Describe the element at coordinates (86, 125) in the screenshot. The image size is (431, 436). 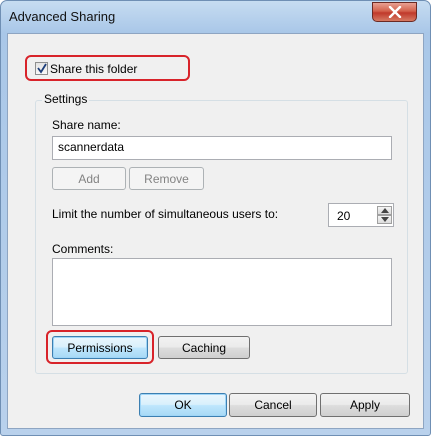
I see `share-name-label: Share name:` at that location.